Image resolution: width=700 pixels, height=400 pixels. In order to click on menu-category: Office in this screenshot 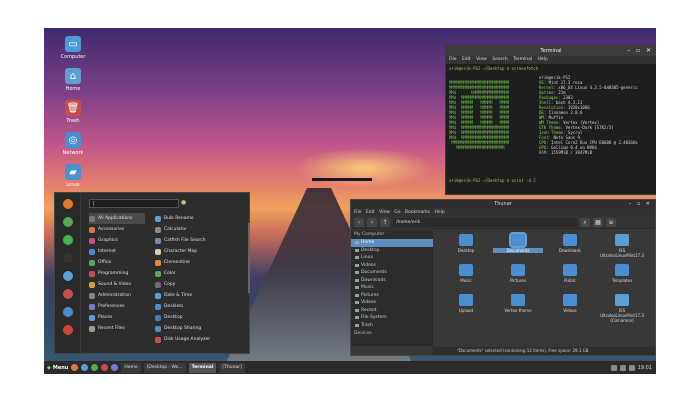, I will do `click(117, 262)`.